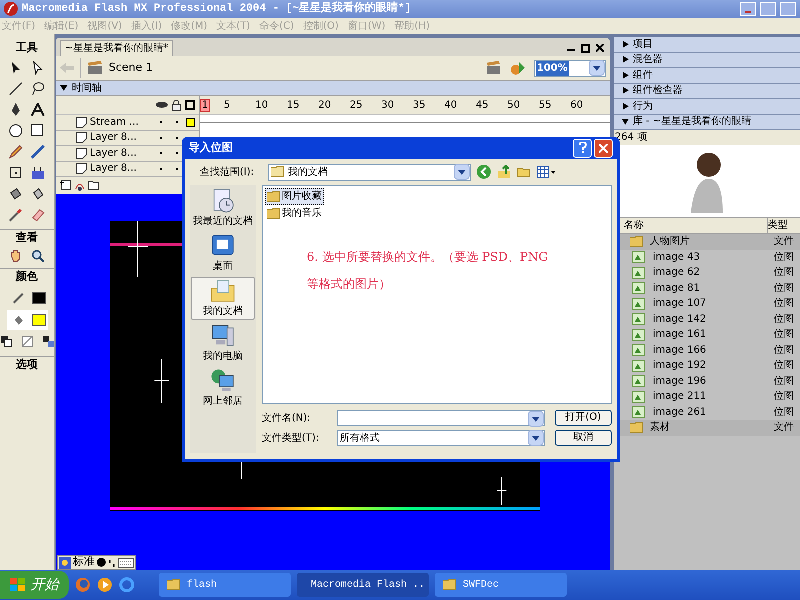 Image resolution: width=800 pixels, height=600 pixels. What do you see at coordinates (680, 413) in the screenshot?
I see `item-name: image 261` at bounding box center [680, 413].